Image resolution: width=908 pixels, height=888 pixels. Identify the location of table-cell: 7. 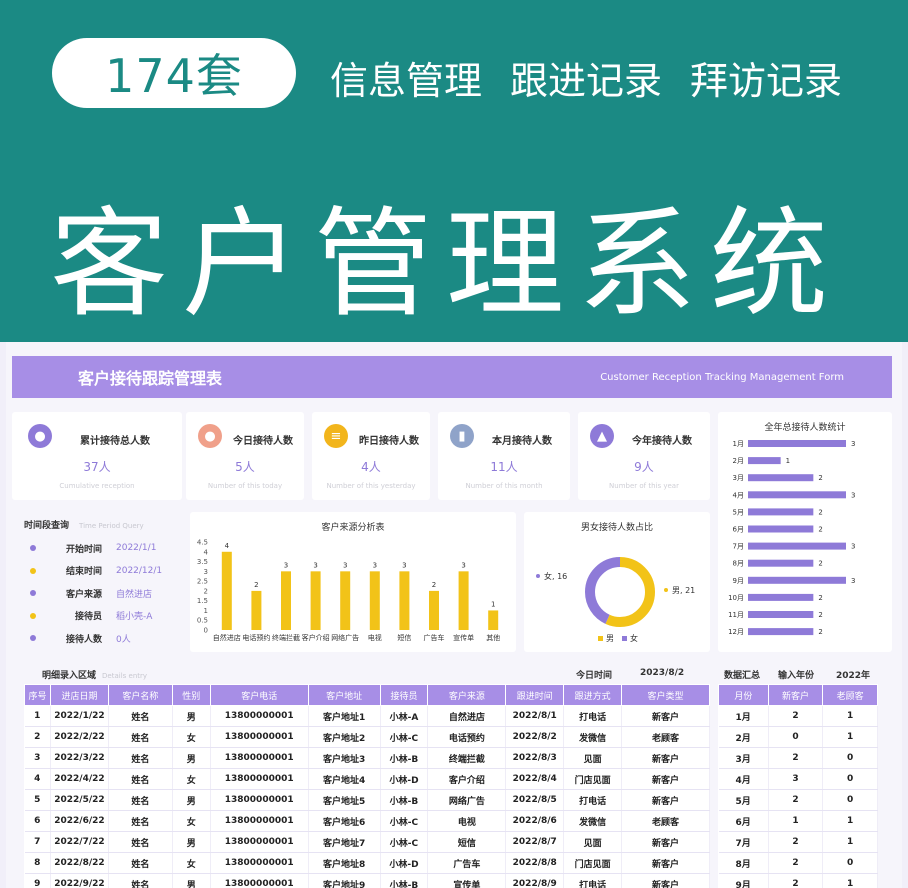
(37, 842).